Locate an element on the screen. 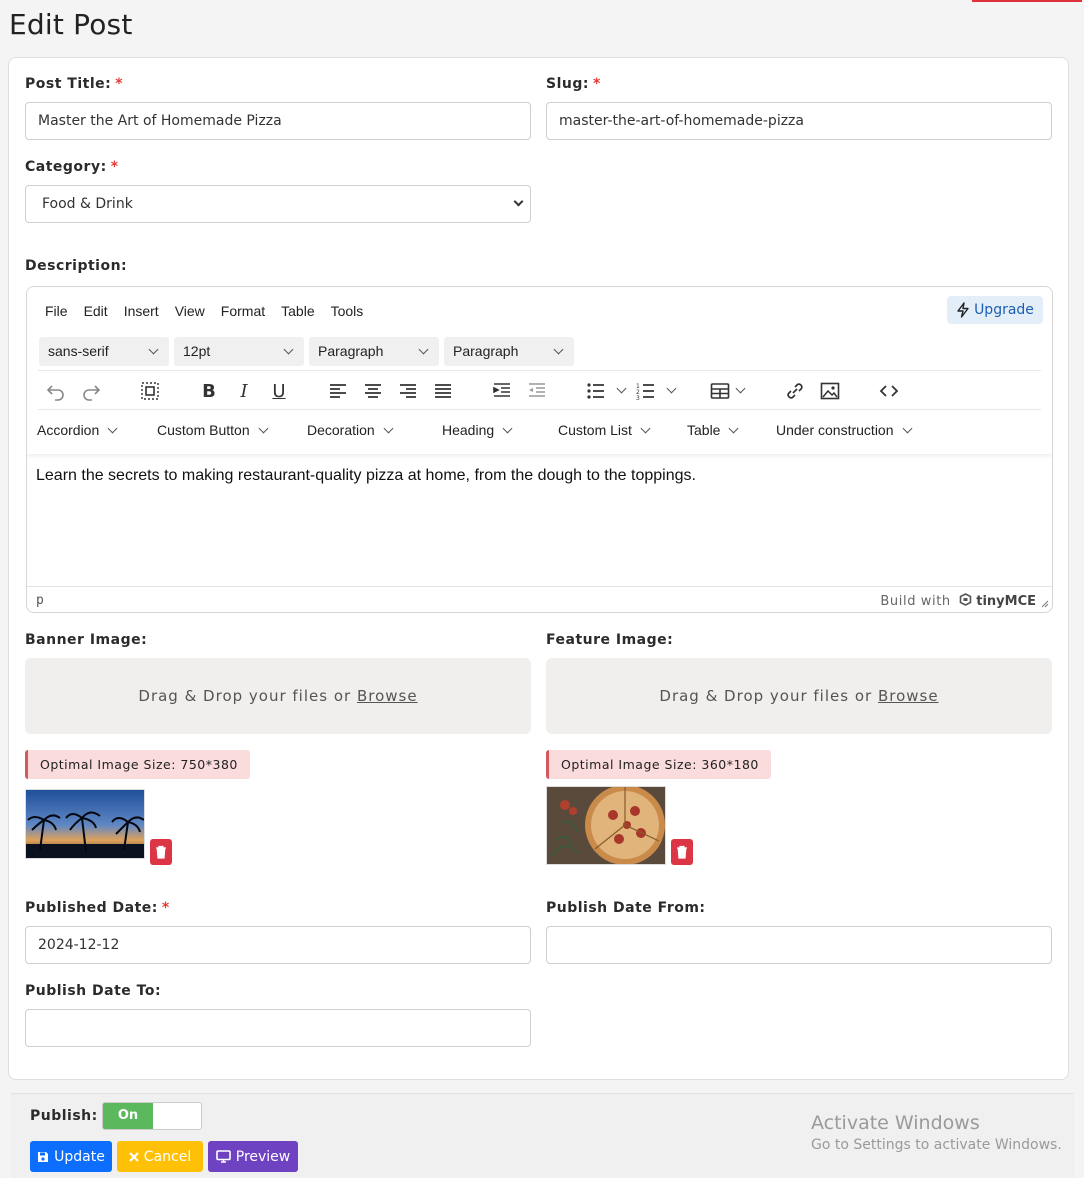 This screenshot has height=1178, width=1084. outdent-icon is located at coordinates (537, 391).